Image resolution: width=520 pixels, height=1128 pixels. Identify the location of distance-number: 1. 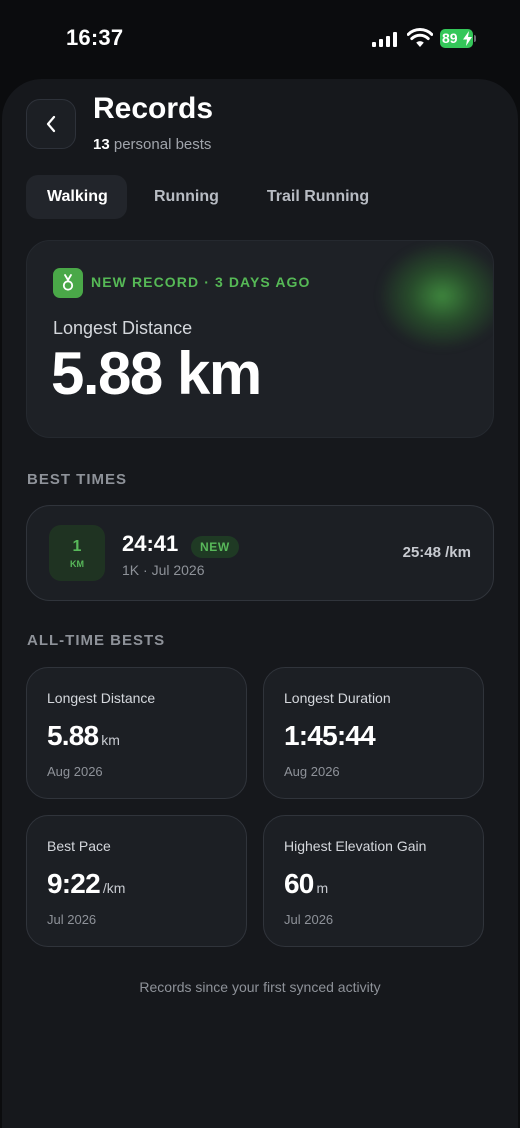
(77, 546).